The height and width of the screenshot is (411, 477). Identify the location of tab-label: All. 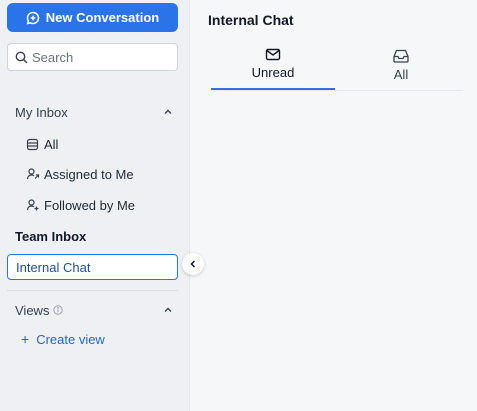
(401, 74).